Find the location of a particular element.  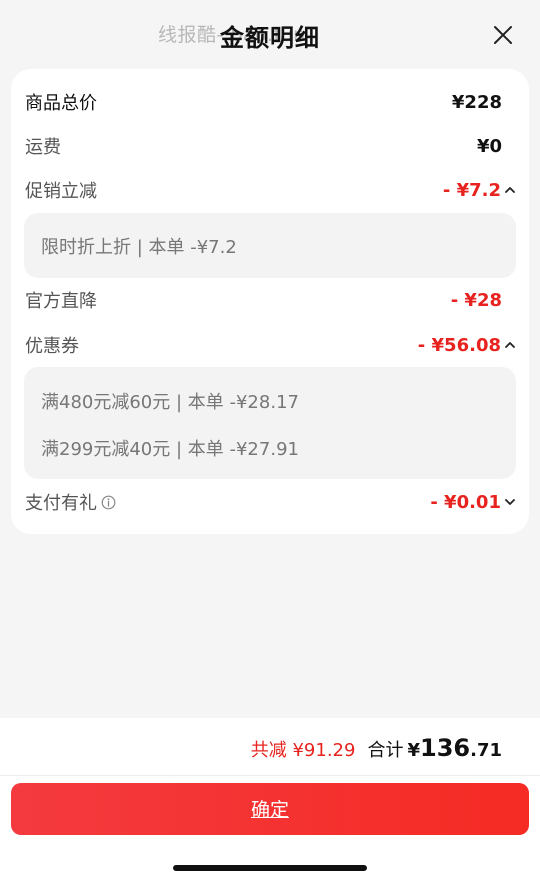

home-indicator is located at coordinates (270, 868).